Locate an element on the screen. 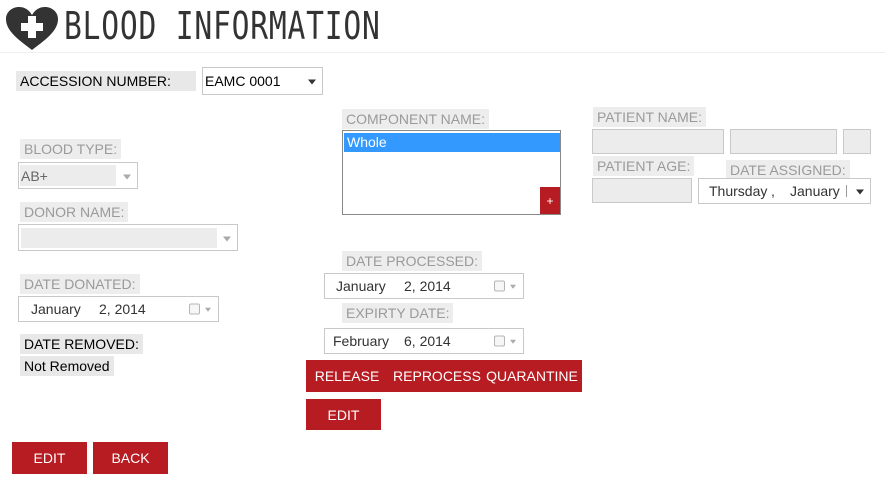 This screenshot has height=485, width=885. date-processed-picker: January 2, 2014 is located at coordinates (424, 286).